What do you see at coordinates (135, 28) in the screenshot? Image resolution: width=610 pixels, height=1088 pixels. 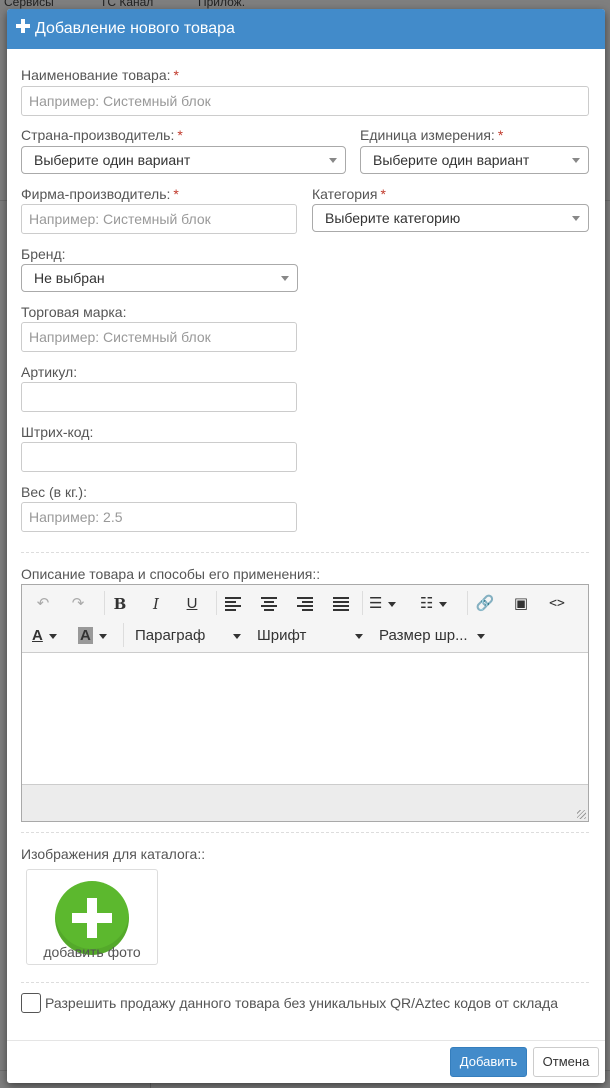 I see `modal-title: Добавление нового товара` at bounding box center [135, 28].